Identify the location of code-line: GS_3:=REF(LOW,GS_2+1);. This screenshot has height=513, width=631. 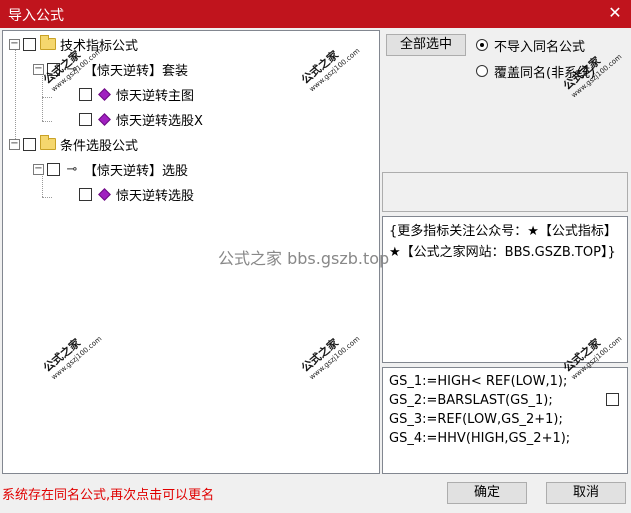
(476, 419).